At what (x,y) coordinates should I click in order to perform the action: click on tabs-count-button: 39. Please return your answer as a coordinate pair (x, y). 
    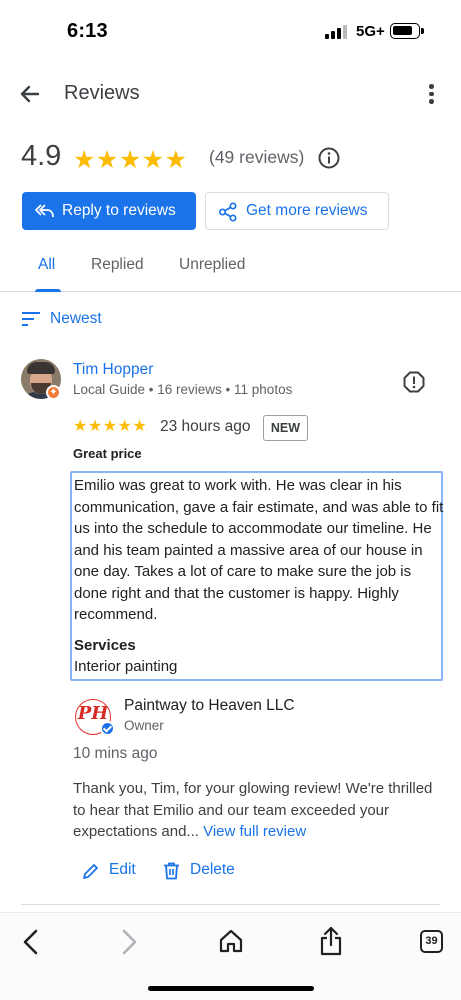
    Looking at the image, I should click on (431, 941).